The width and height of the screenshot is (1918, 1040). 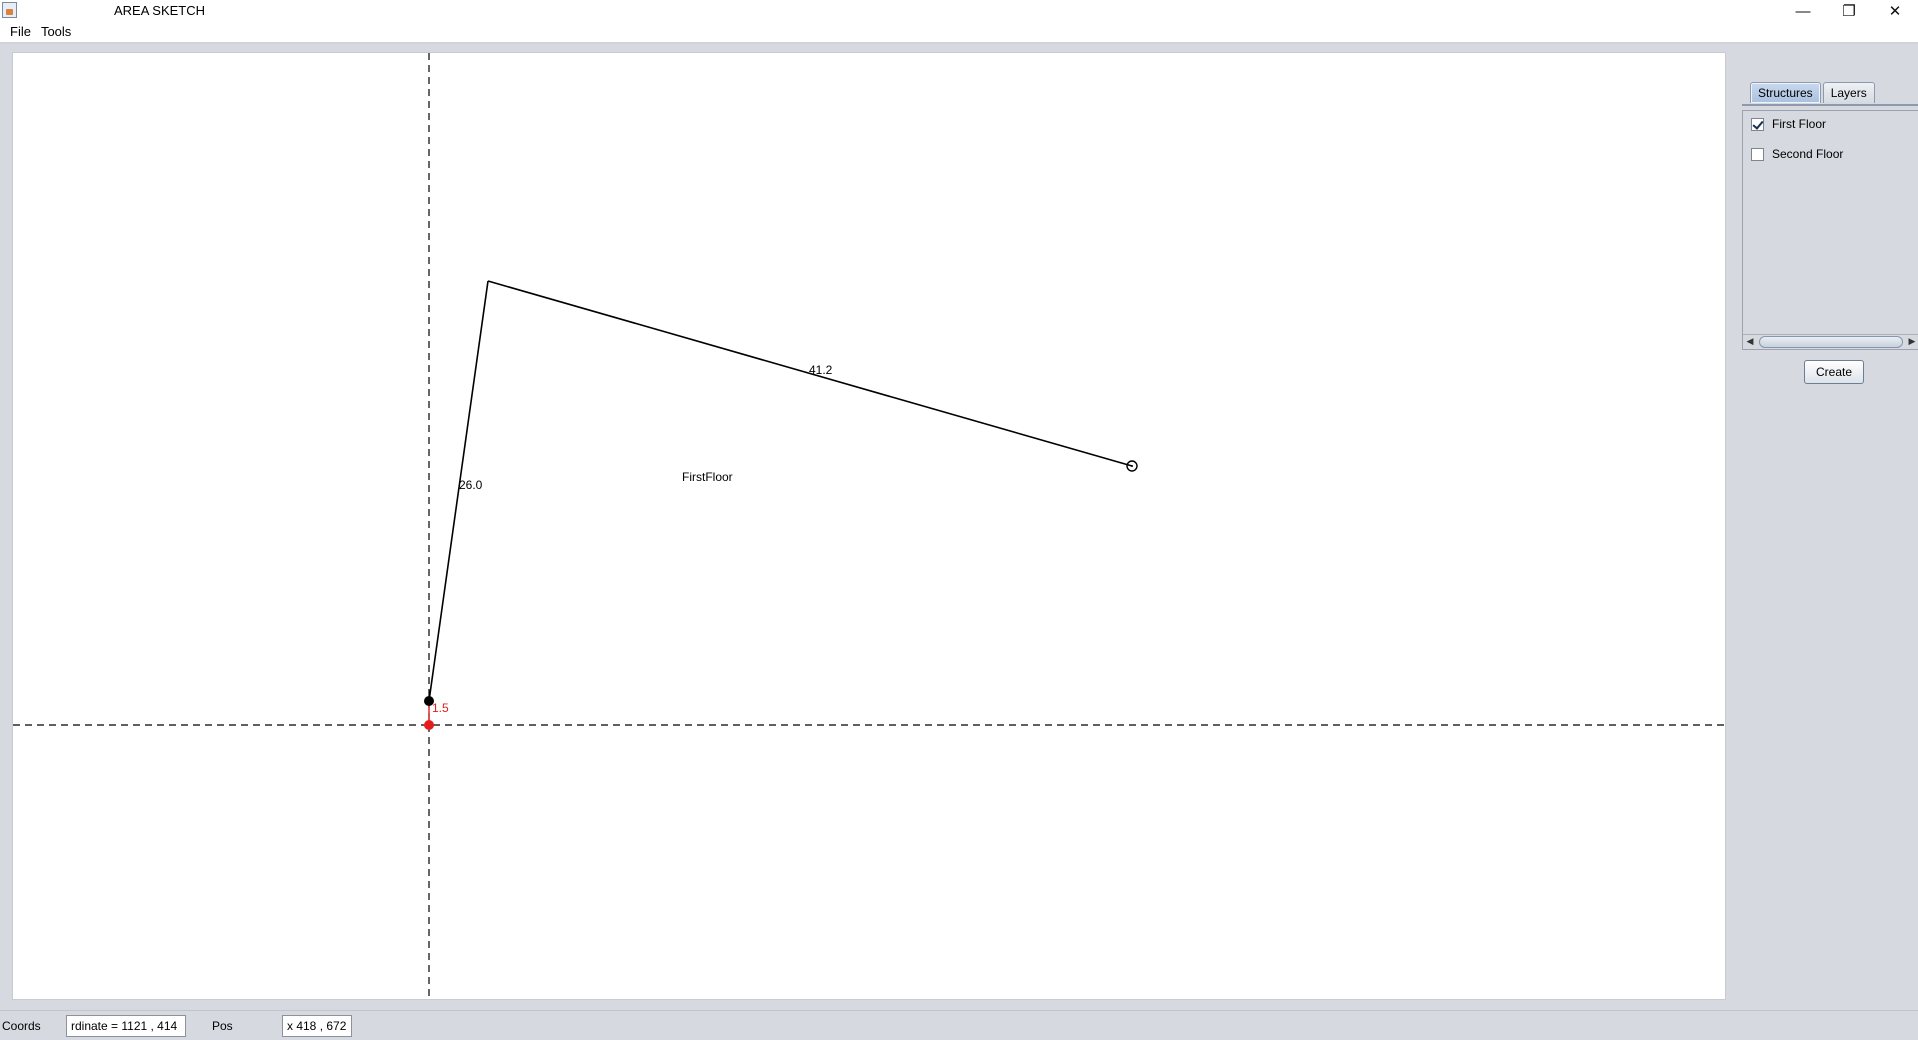 I want to click on menu-bar: File Tools, so click(x=959, y=33).